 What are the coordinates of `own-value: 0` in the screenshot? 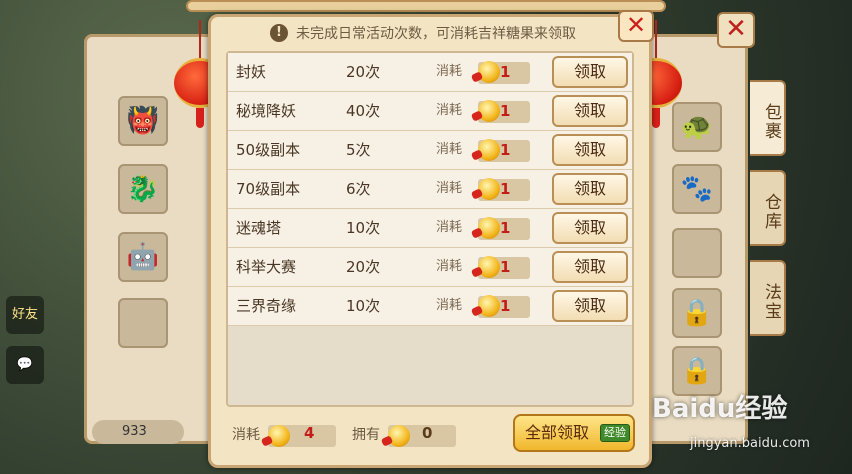 It's located at (427, 433).